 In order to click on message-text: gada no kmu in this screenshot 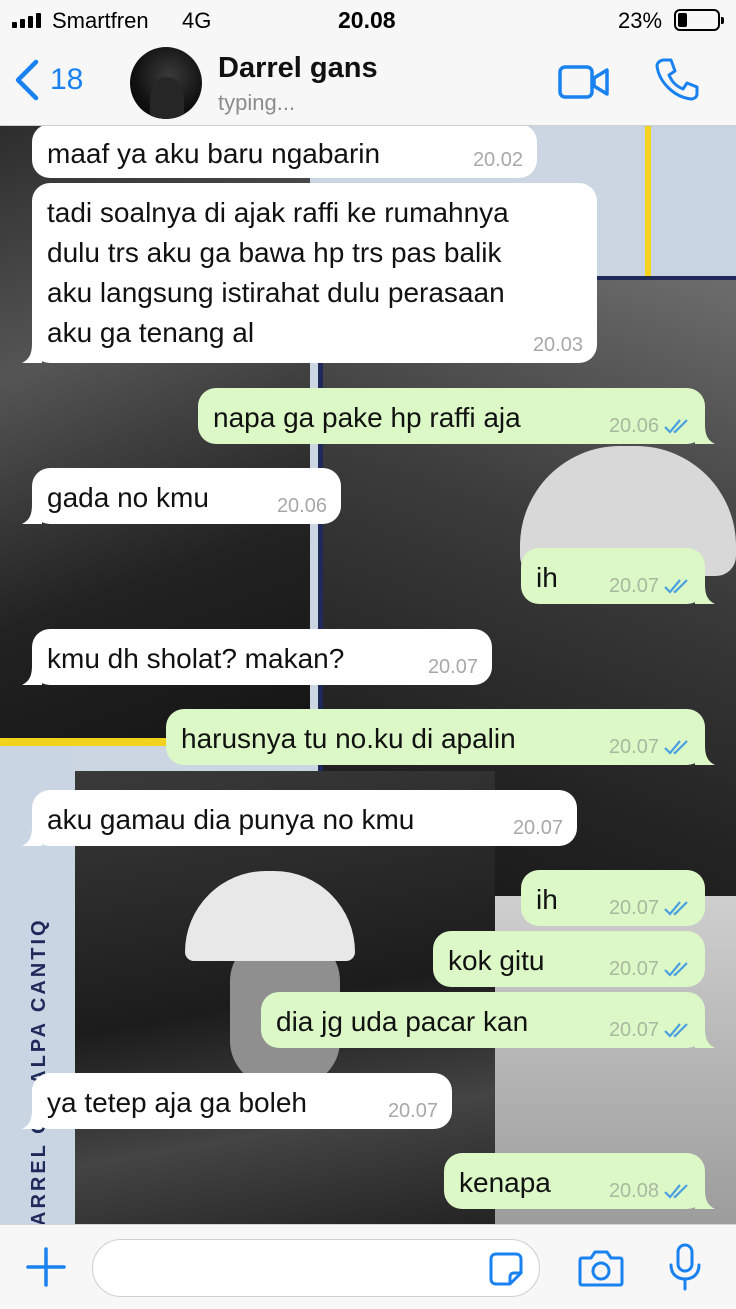, I will do `click(128, 497)`.